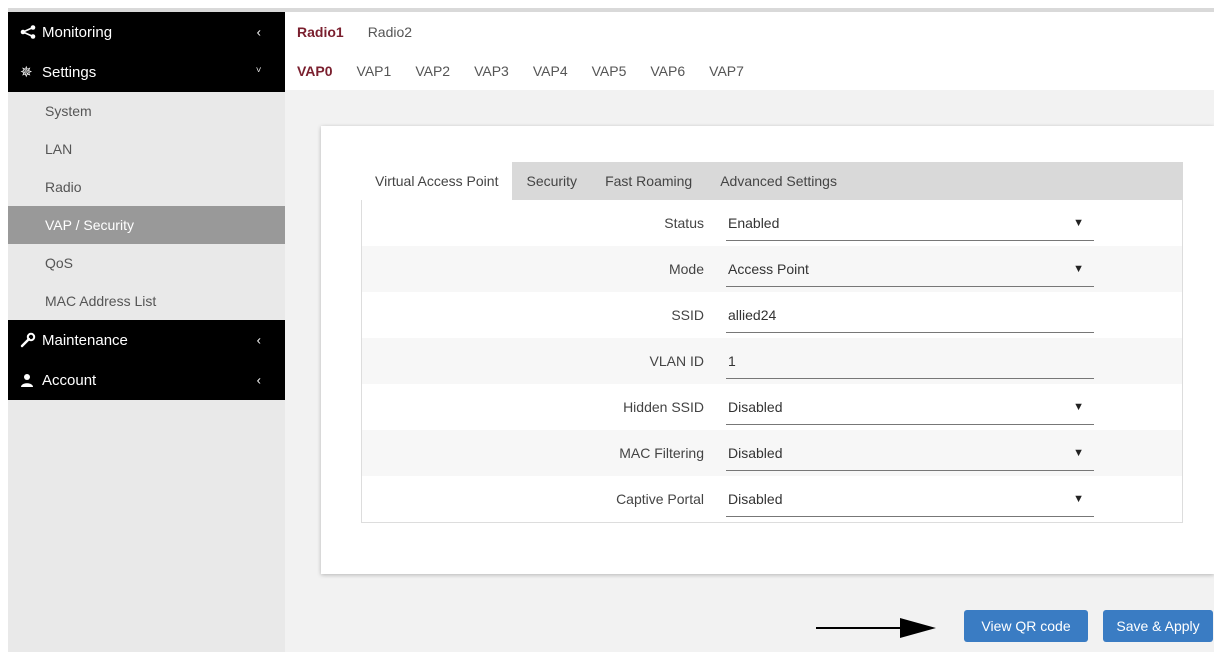  Describe the element at coordinates (876, 628) in the screenshot. I see `pointer-arrow-icon` at that location.